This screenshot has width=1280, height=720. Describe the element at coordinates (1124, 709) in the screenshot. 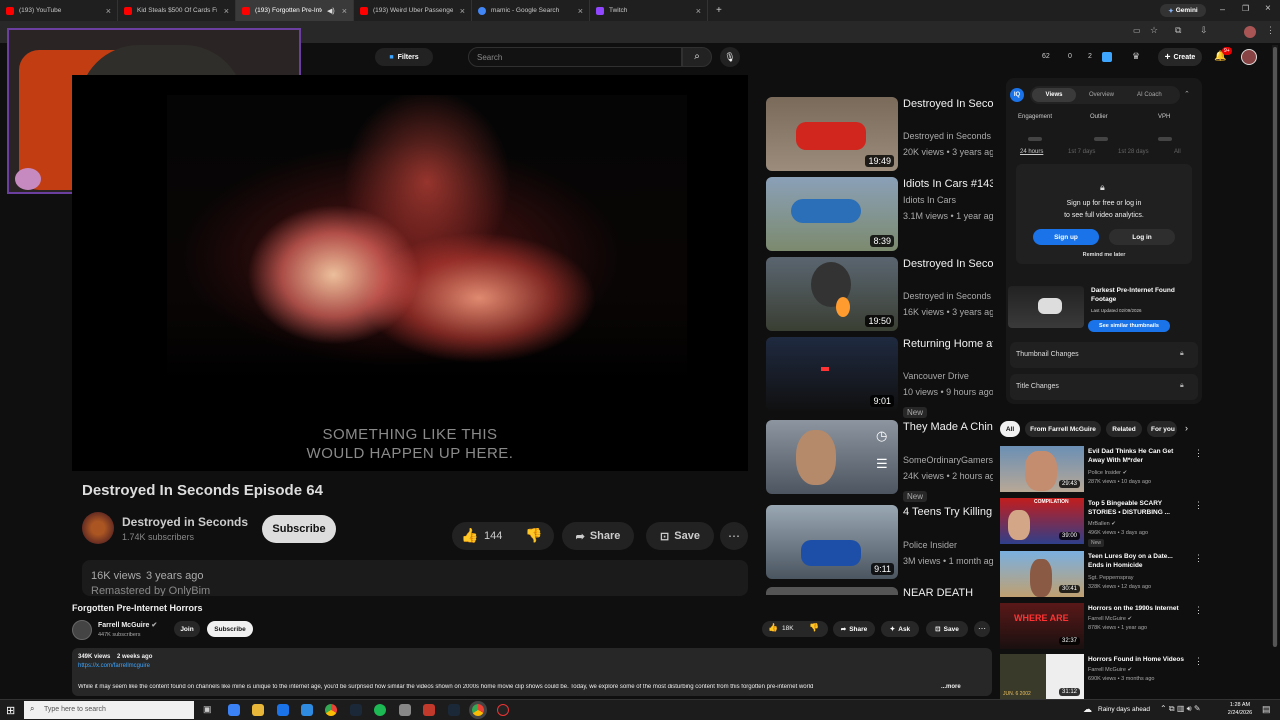

I see `weather-text: Rainy days ahead` at that location.